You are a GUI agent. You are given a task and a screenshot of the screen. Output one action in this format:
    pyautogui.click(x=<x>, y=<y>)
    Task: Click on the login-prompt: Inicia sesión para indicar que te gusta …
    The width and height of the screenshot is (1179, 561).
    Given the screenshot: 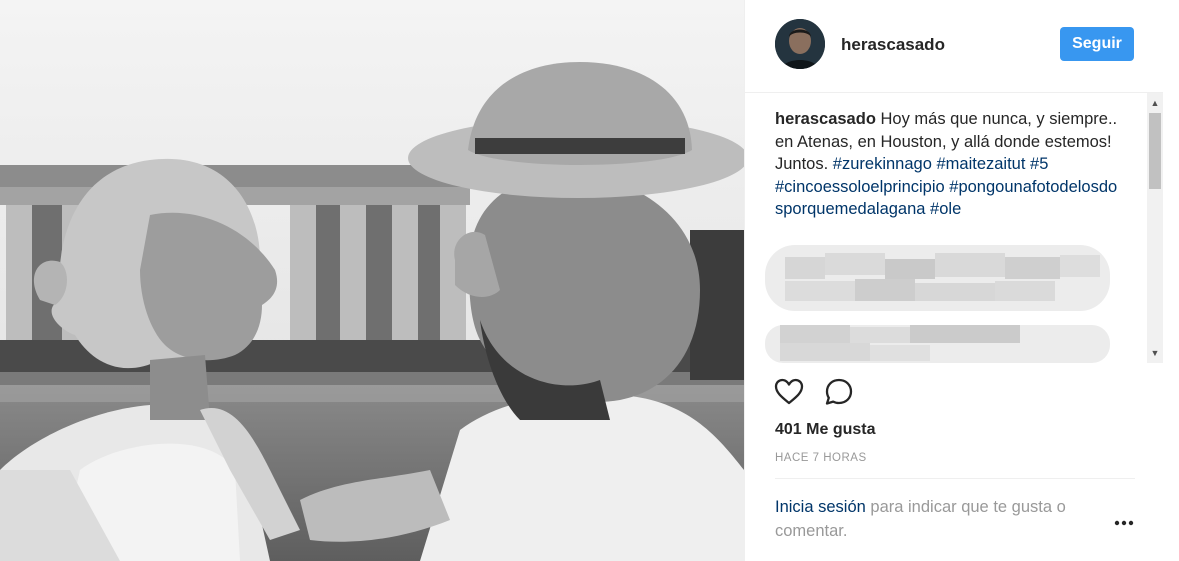 What is the action you would take?
    pyautogui.click(x=945, y=519)
    